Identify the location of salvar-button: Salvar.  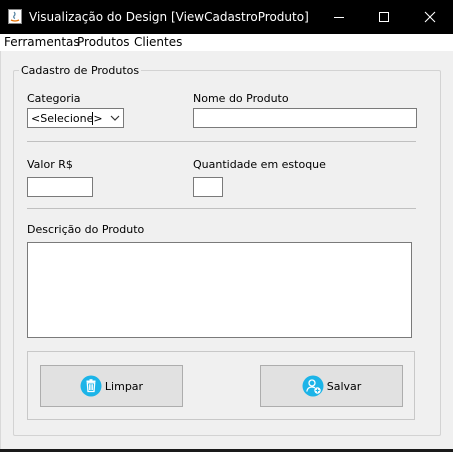
(331, 386).